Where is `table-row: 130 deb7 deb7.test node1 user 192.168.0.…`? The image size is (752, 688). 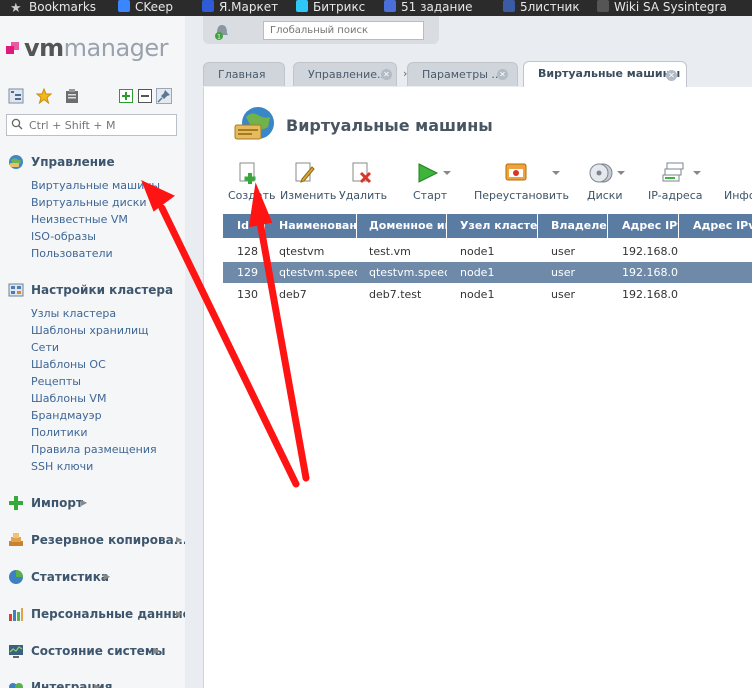 table-row: 130 deb7 deb7.test node1 user 192.168.0.… is located at coordinates (487, 294).